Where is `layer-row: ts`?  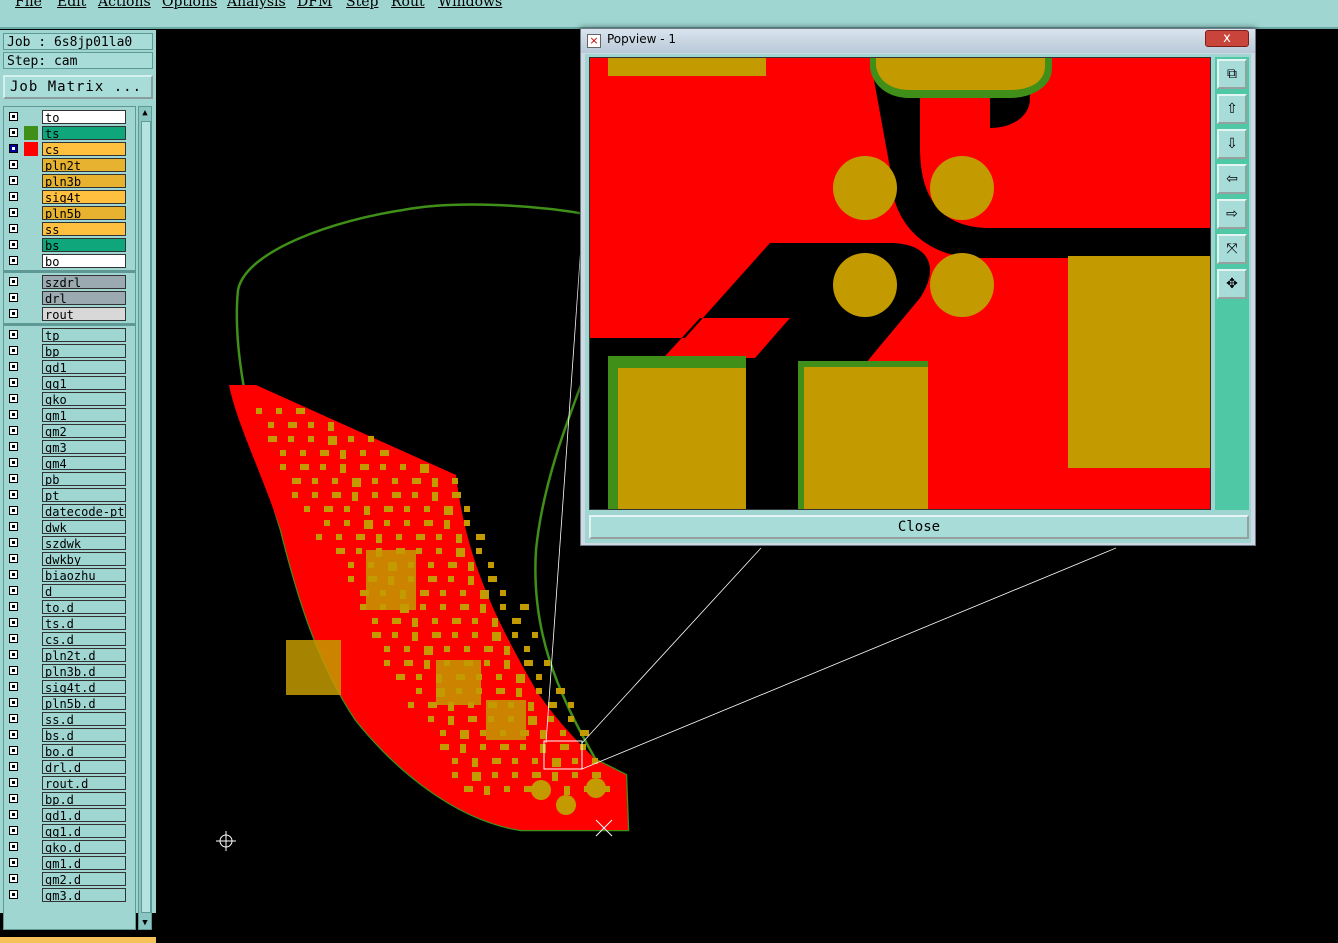
layer-row: ts is located at coordinates (69, 133).